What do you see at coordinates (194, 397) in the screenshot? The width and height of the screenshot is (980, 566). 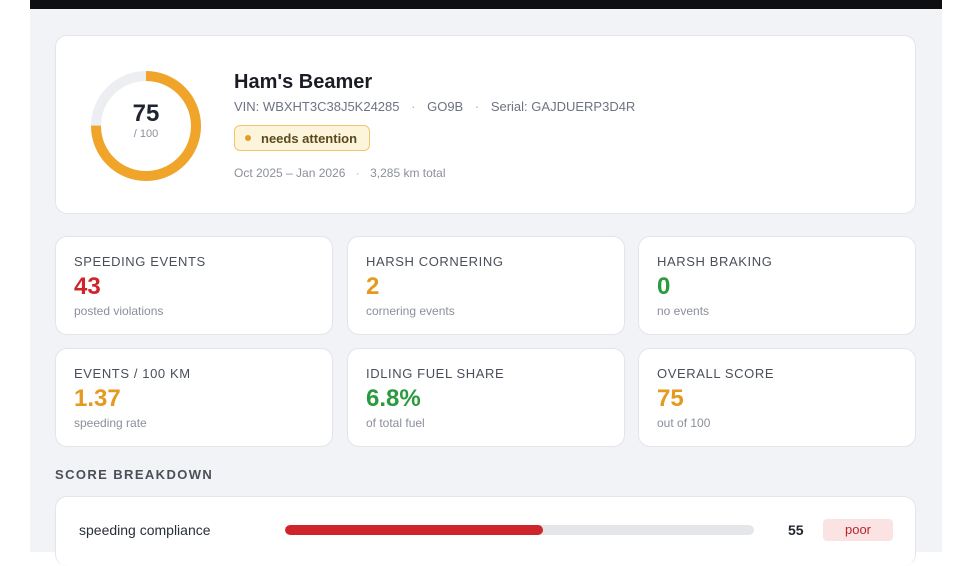 I see `metric-card-events-per-100km: EVENTS / 100 KM 1.37 speeding rate` at bounding box center [194, 397].